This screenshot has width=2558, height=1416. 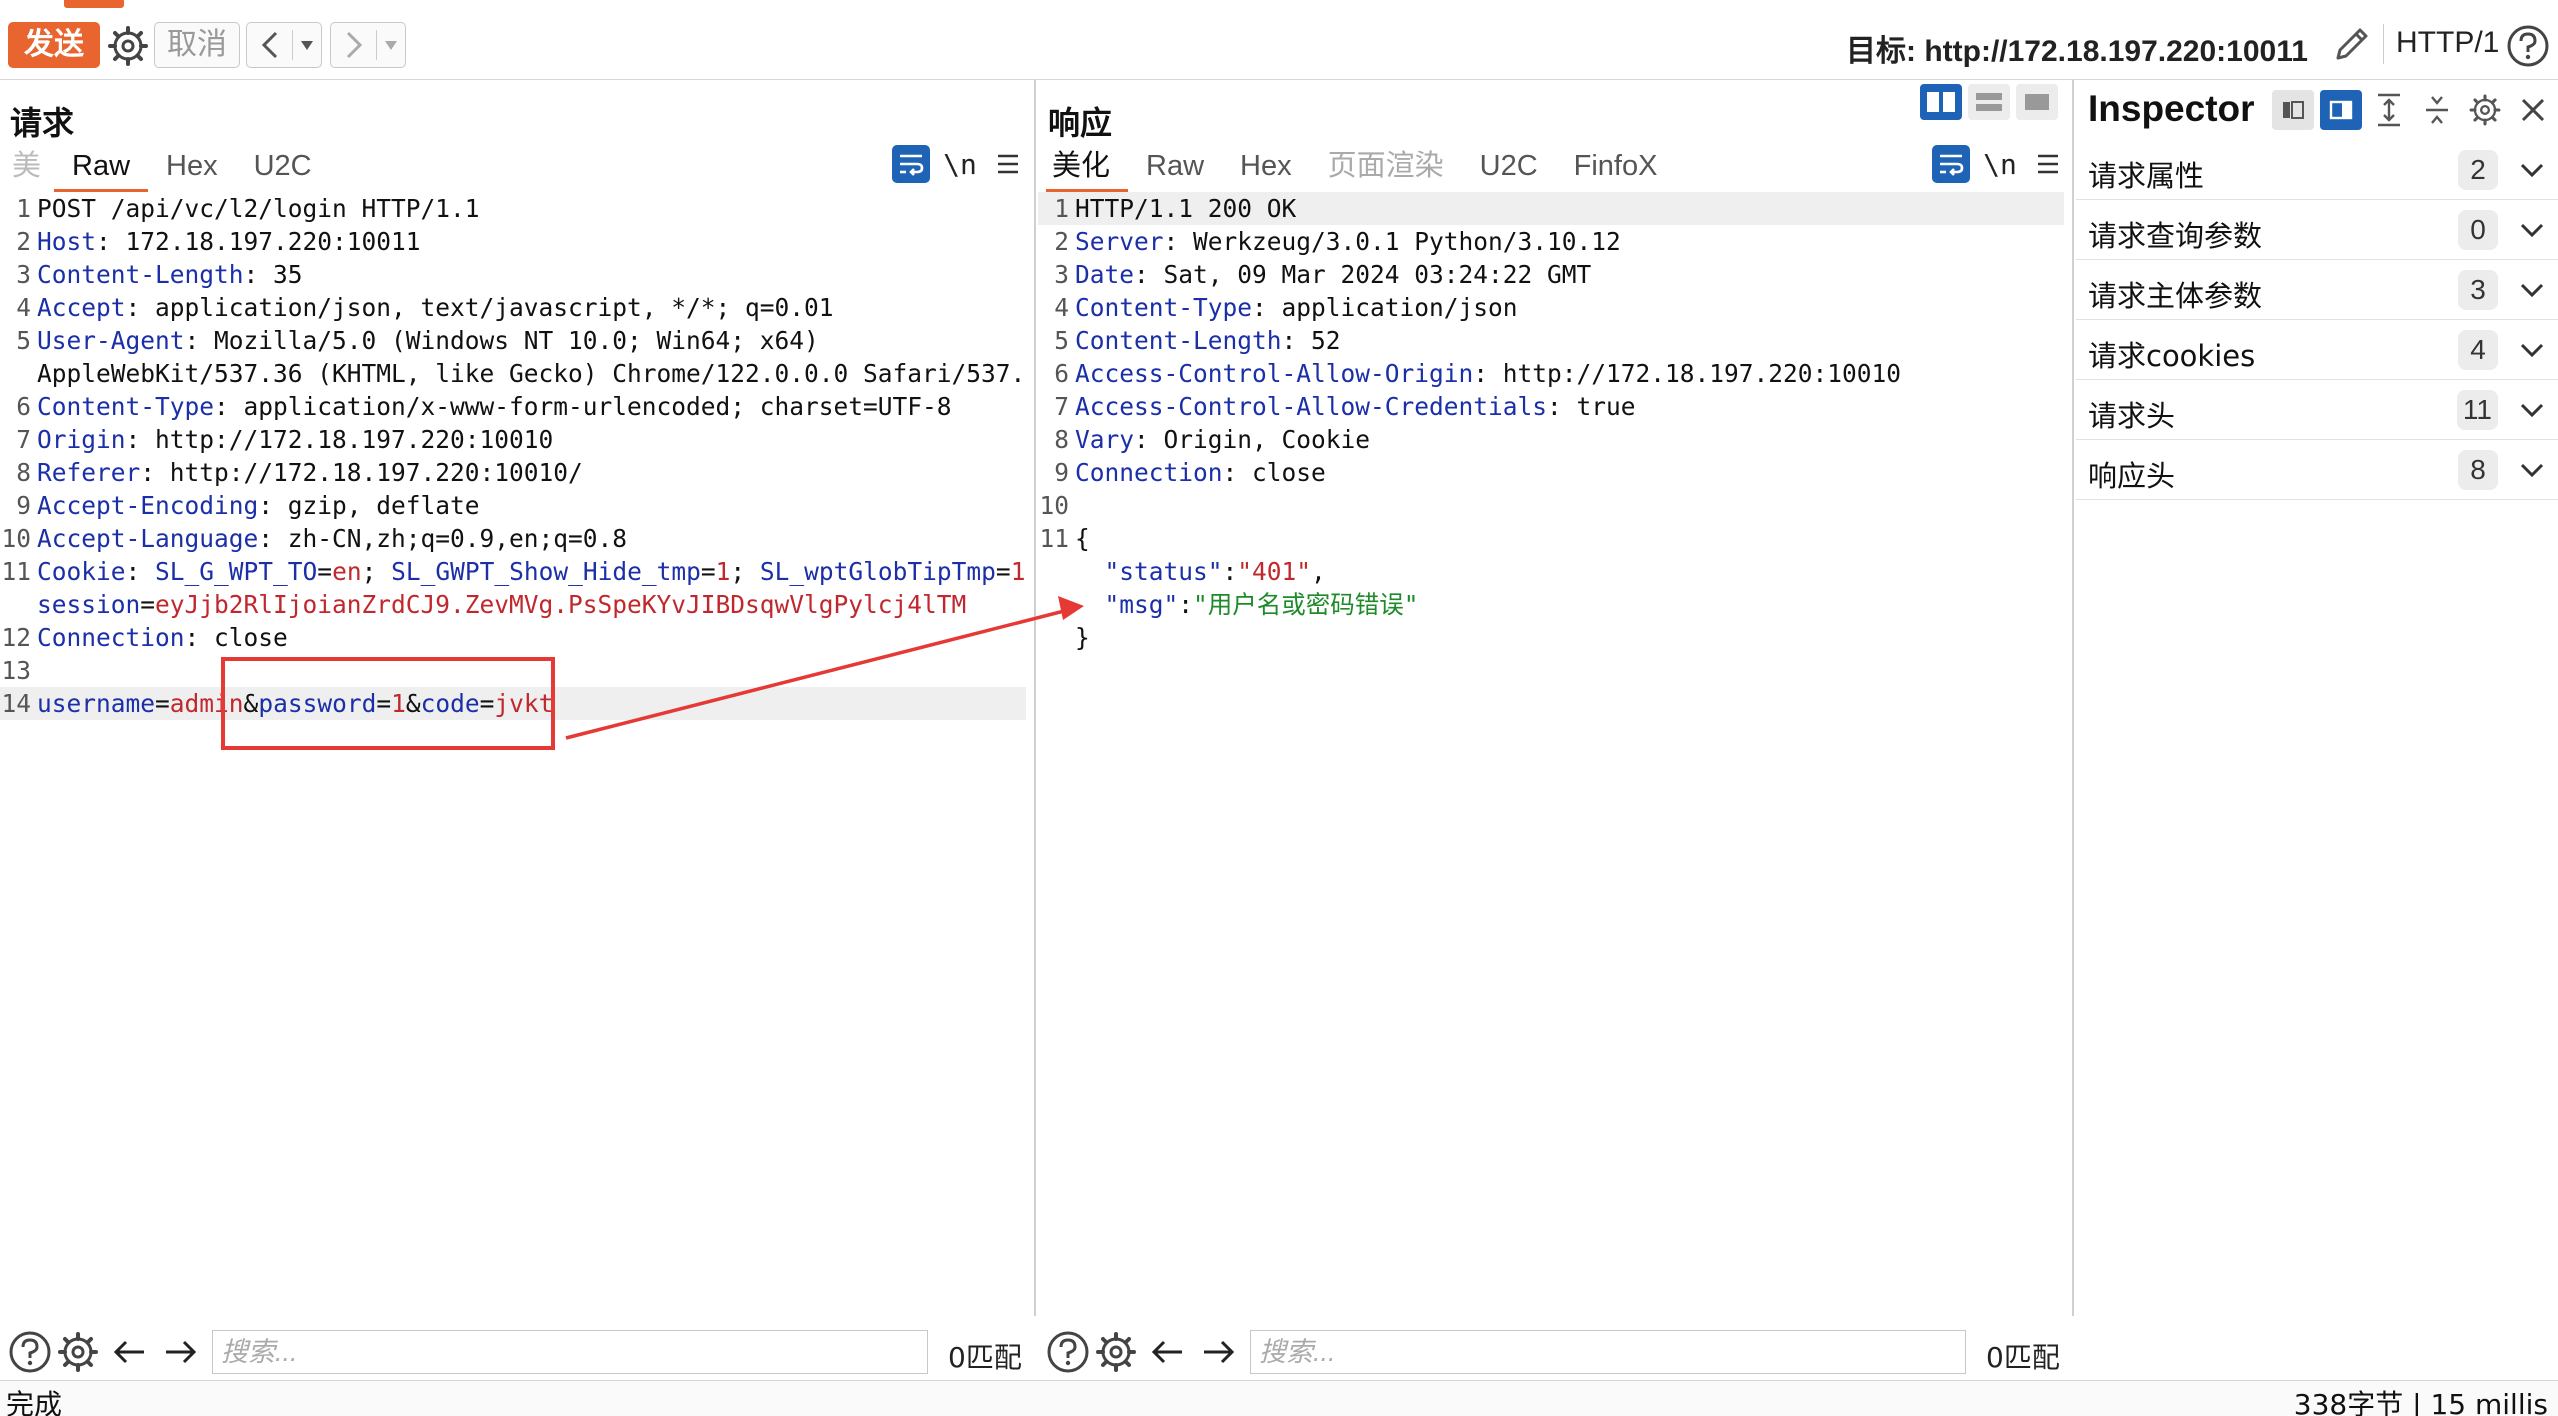 What do you see at coordinates (1551, 208) in the screenshot?
I see `code-line: 1 HTTP/1.1 200 OK` at bounding box center [1551, 208].